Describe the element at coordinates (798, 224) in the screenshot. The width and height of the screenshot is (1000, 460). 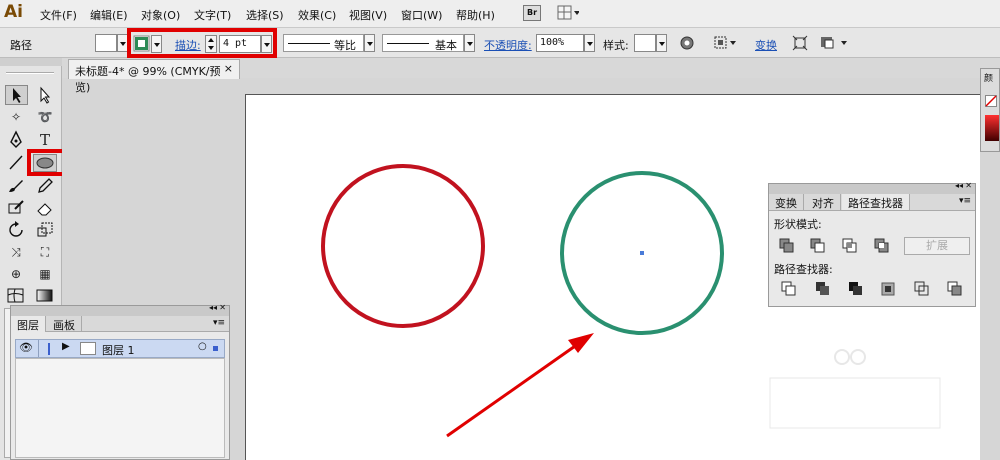
I see `shape-modes-label: 形状模式:` at that location.